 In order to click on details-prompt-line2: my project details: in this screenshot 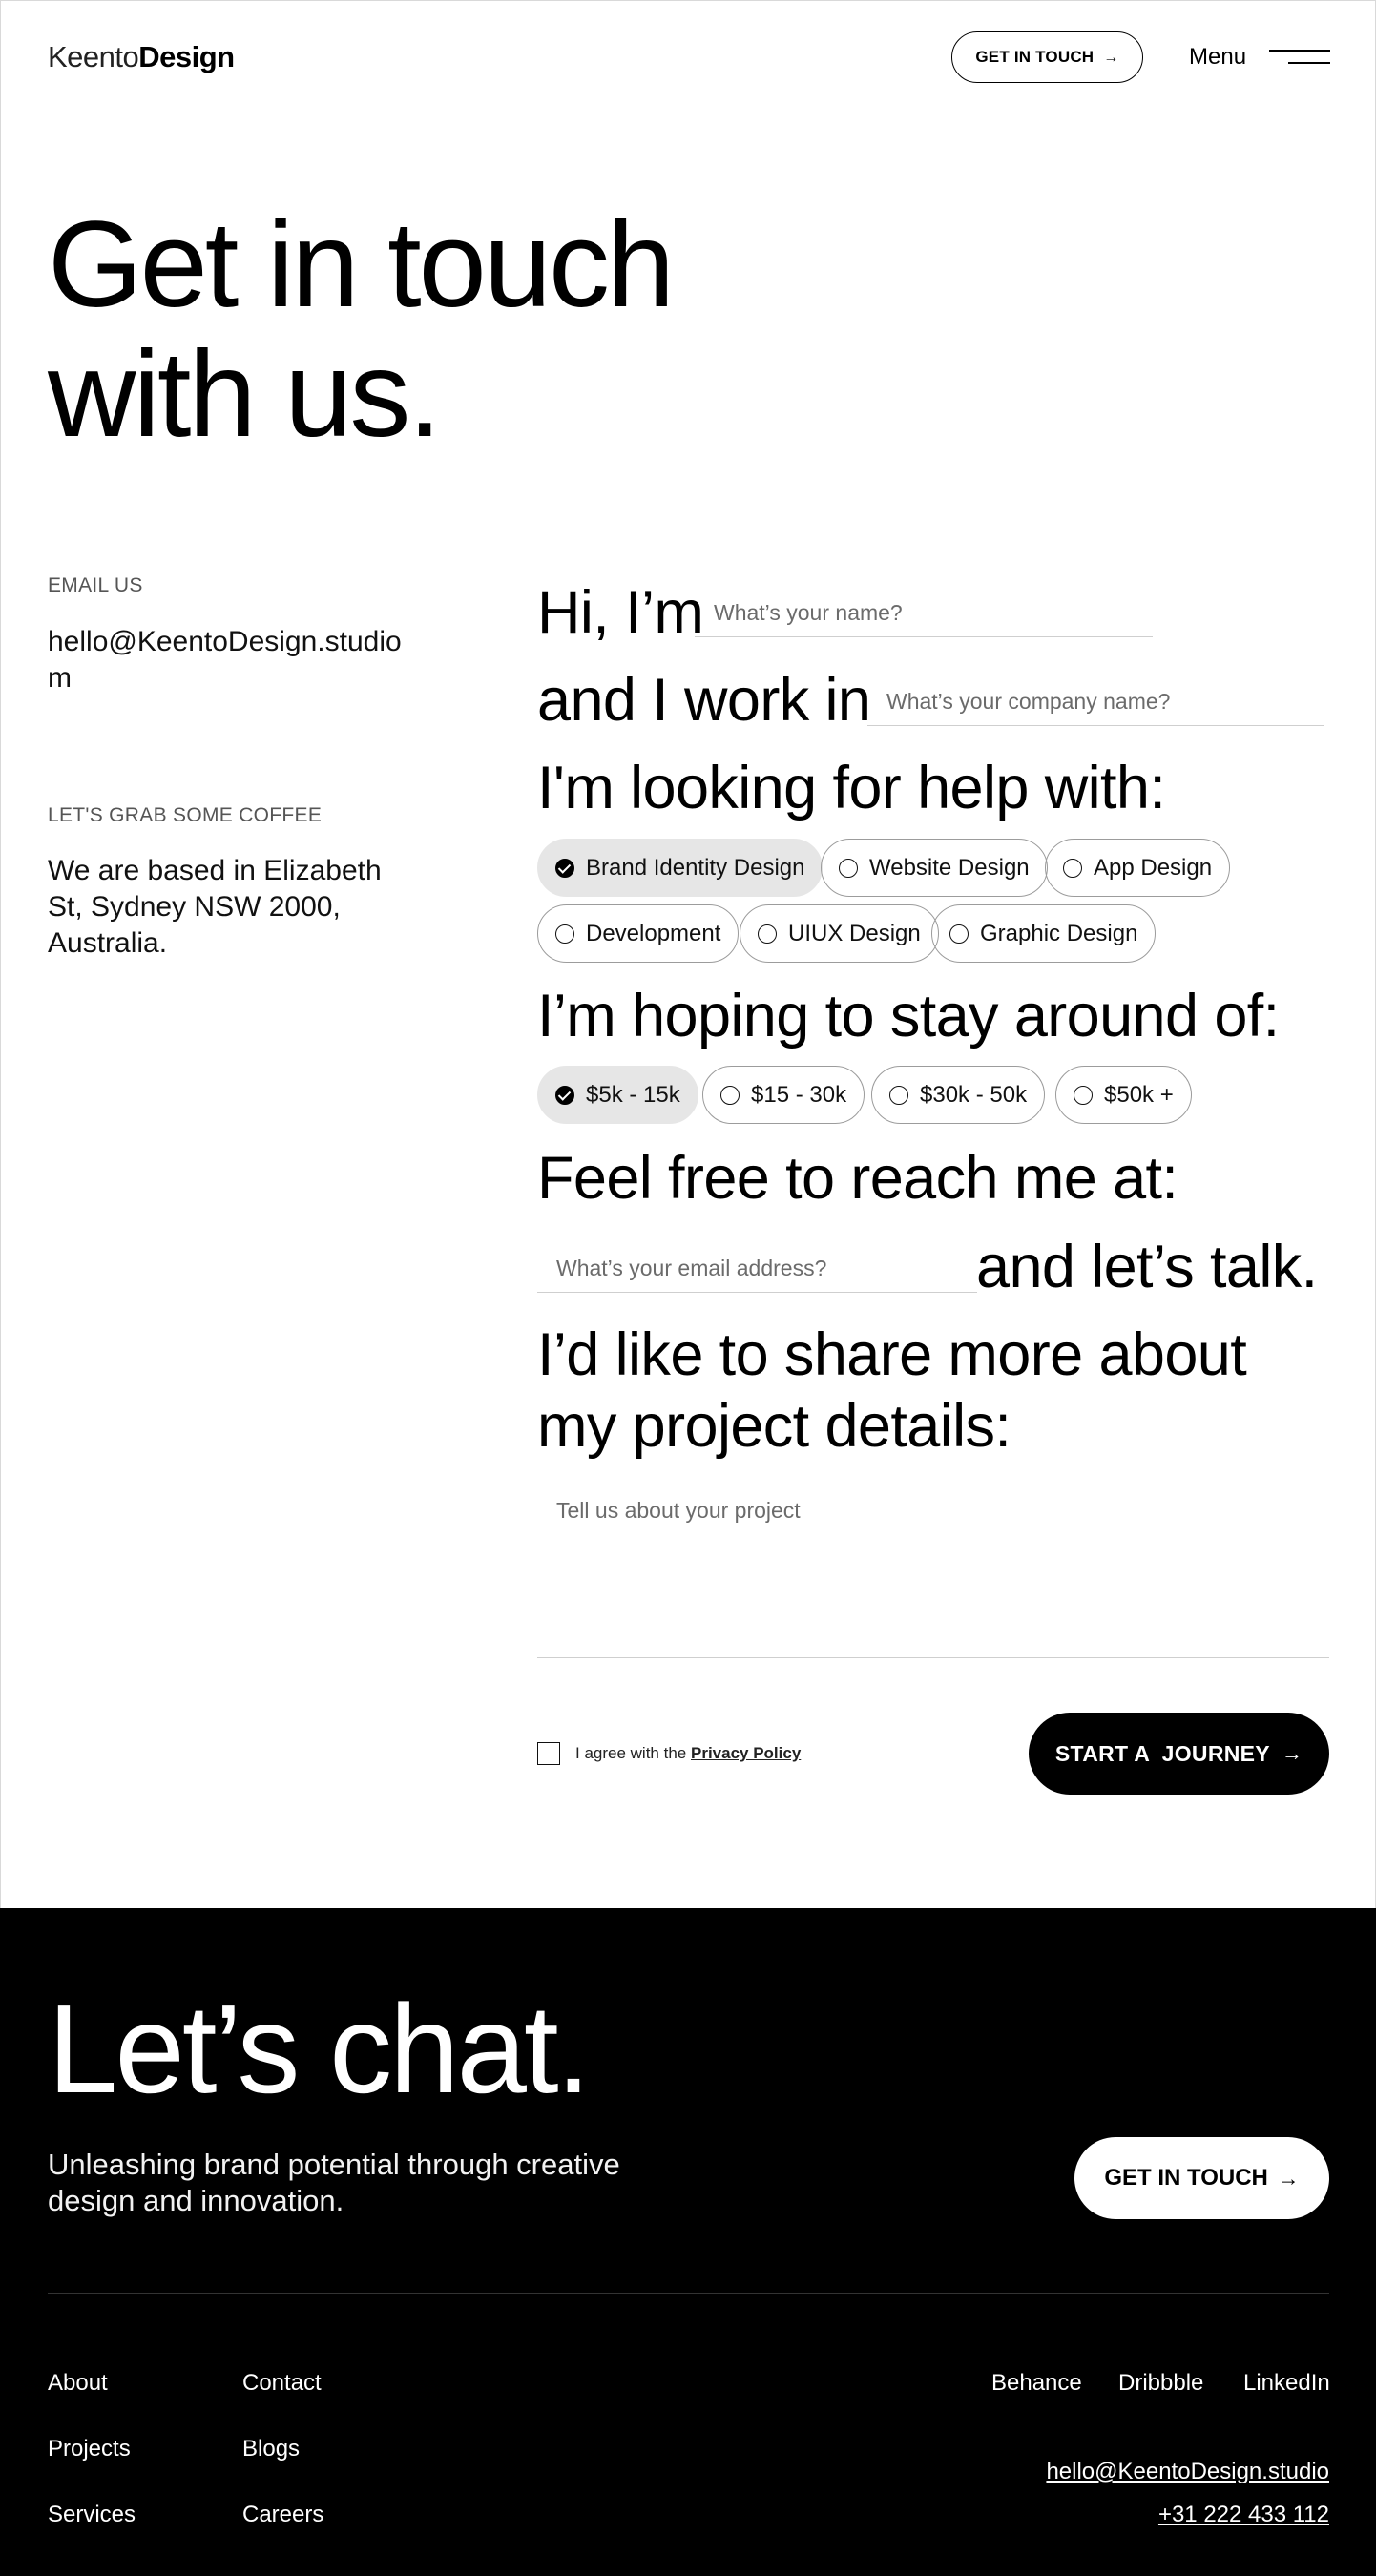, I will do `click(774, 1426)`.